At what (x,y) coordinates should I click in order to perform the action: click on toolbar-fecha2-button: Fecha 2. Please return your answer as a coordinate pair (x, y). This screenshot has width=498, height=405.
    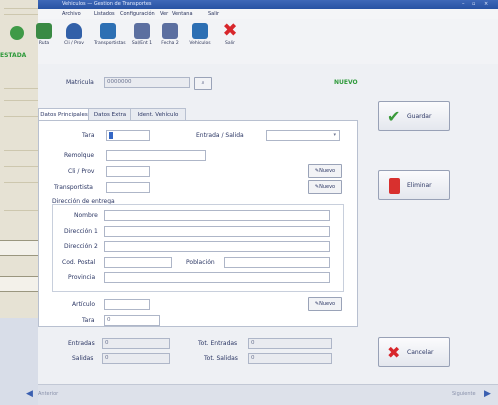
    Looking at the image, I should click on (170, 43).